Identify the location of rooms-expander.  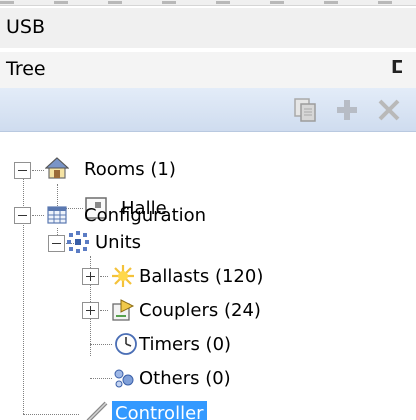
(22, 170).